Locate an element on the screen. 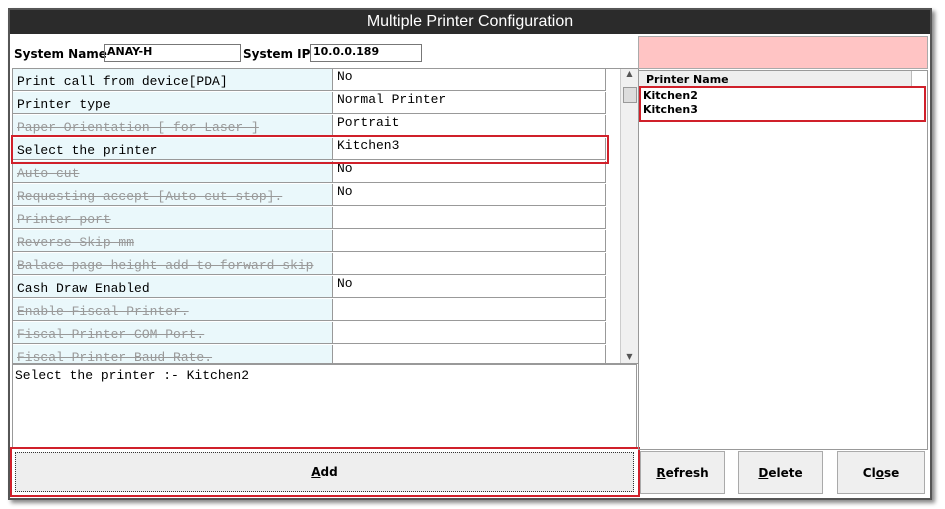  refresh-button: Refresh is located at coordinates (682, 472).